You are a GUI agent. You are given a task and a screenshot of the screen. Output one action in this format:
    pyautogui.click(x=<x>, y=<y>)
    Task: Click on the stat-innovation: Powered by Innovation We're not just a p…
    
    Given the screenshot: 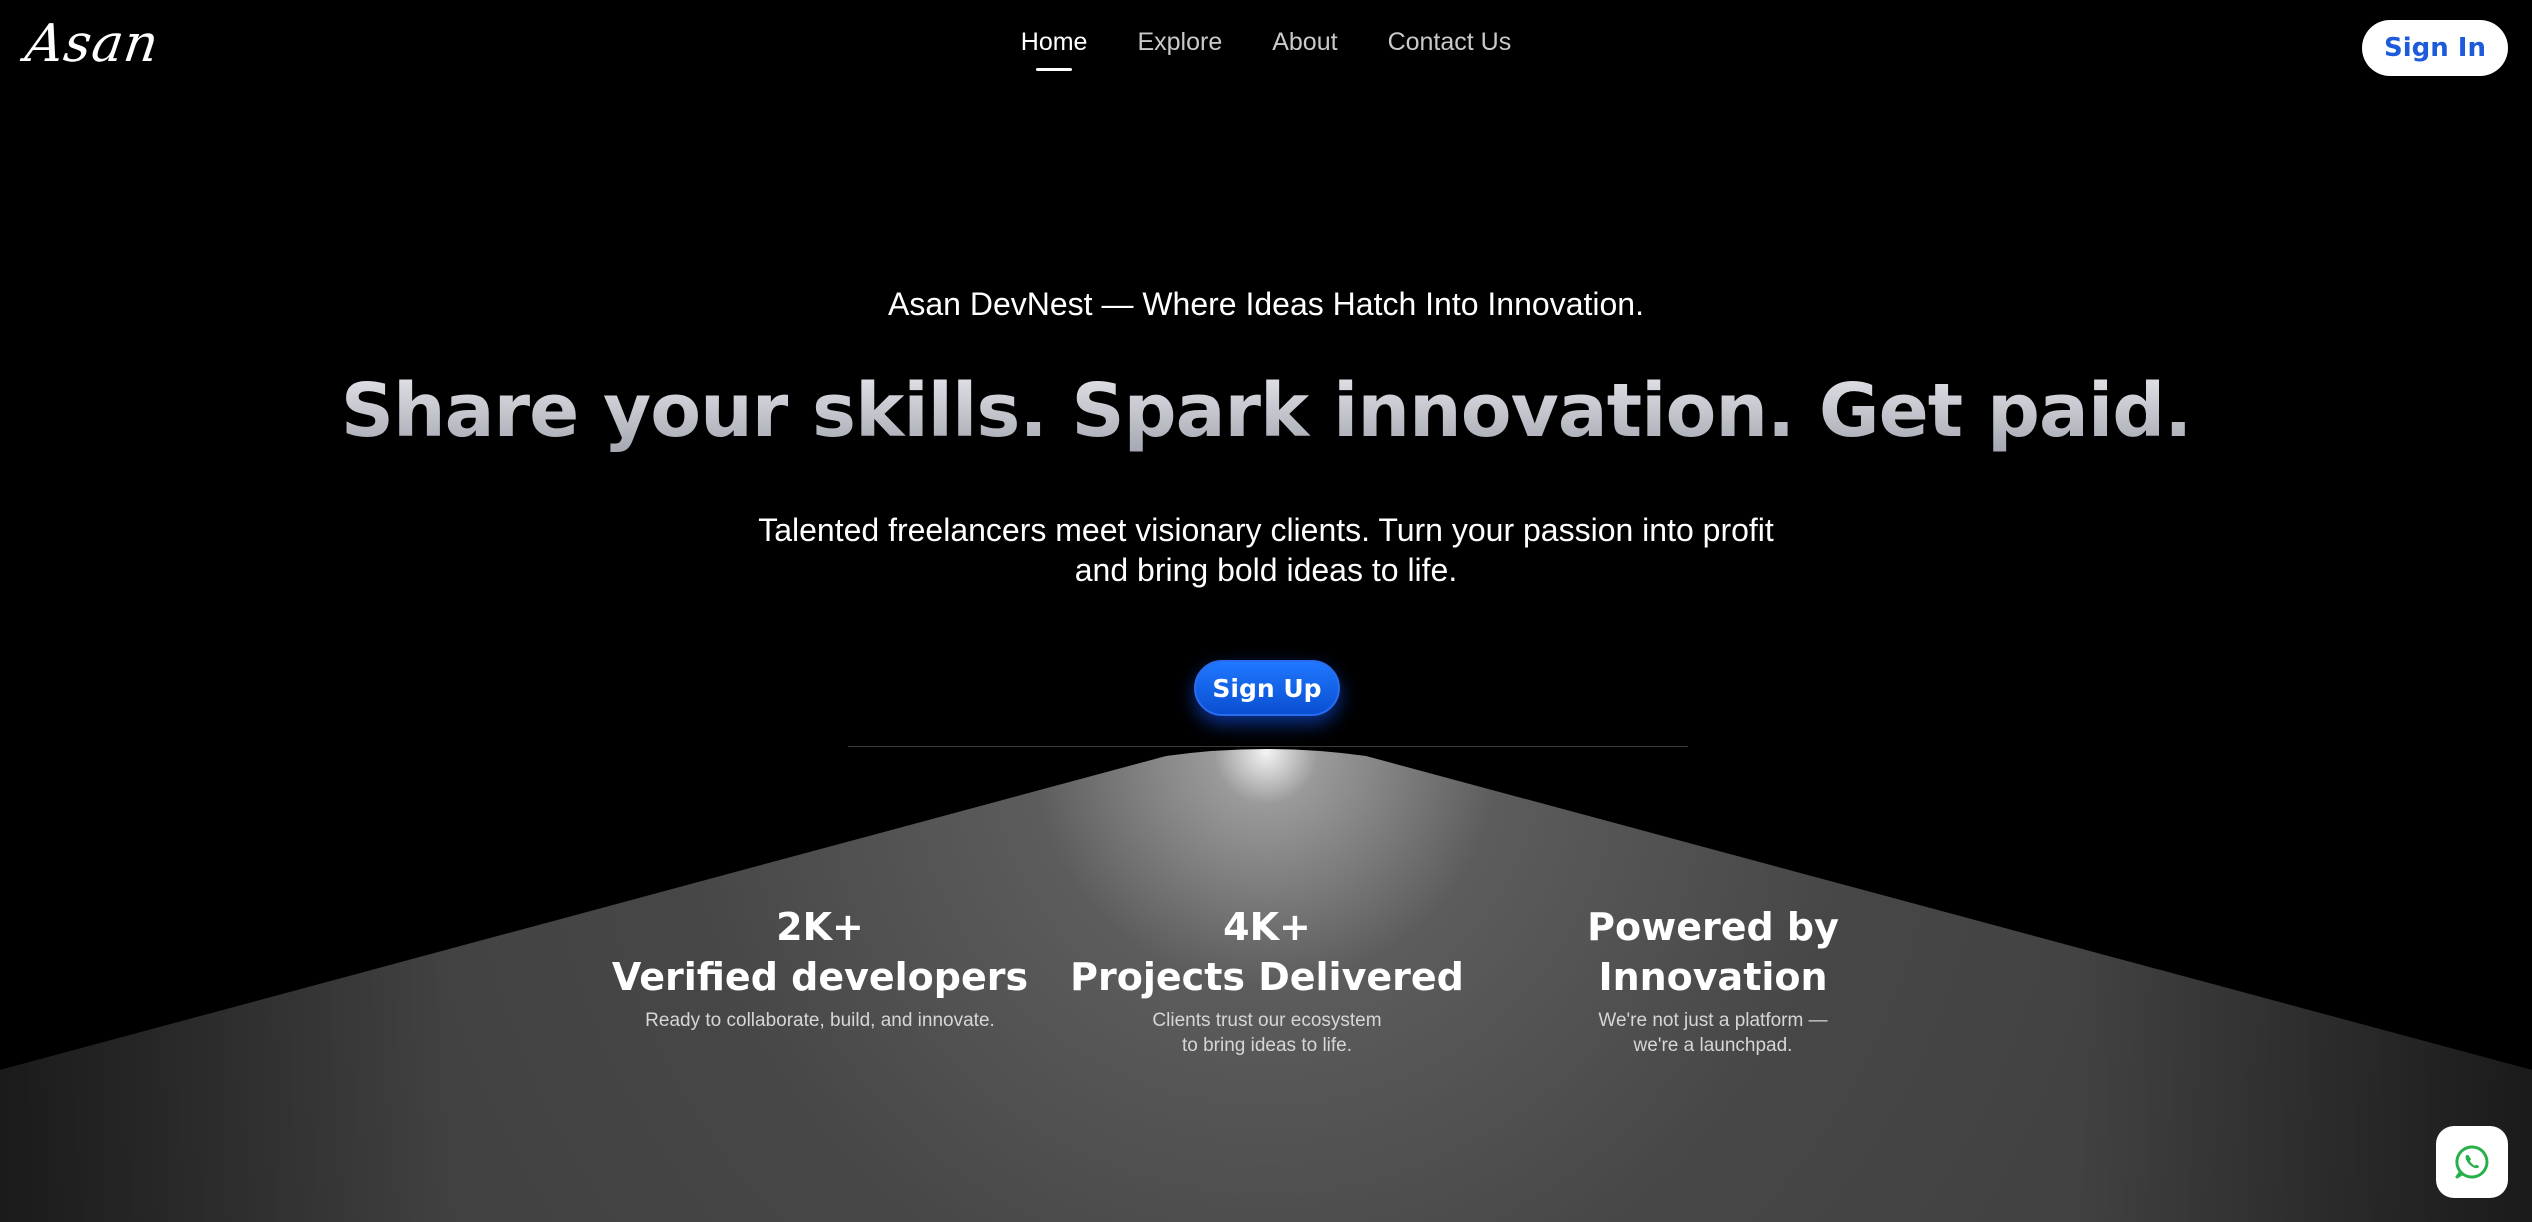 What is the action you would take?
    pyautogui.click(x=1713, y=980)
    